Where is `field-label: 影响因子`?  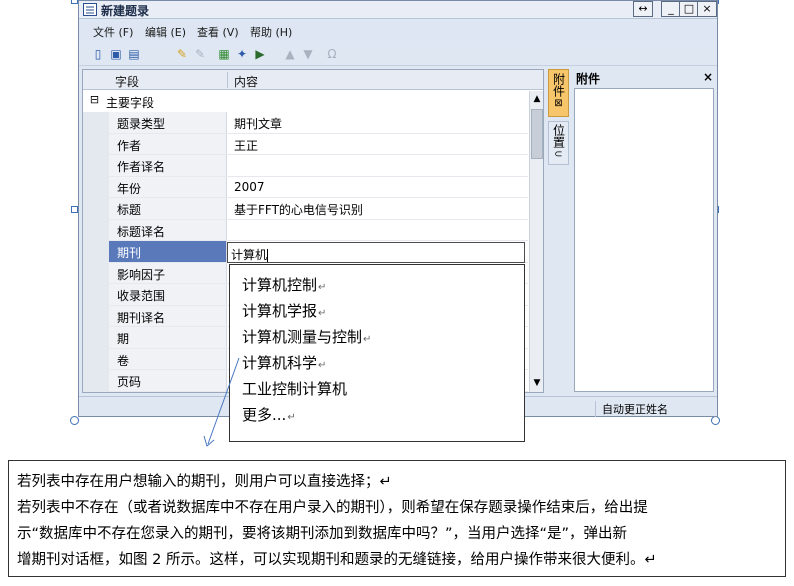
field-label: 影响因子 is located at coordinates (168, 272).